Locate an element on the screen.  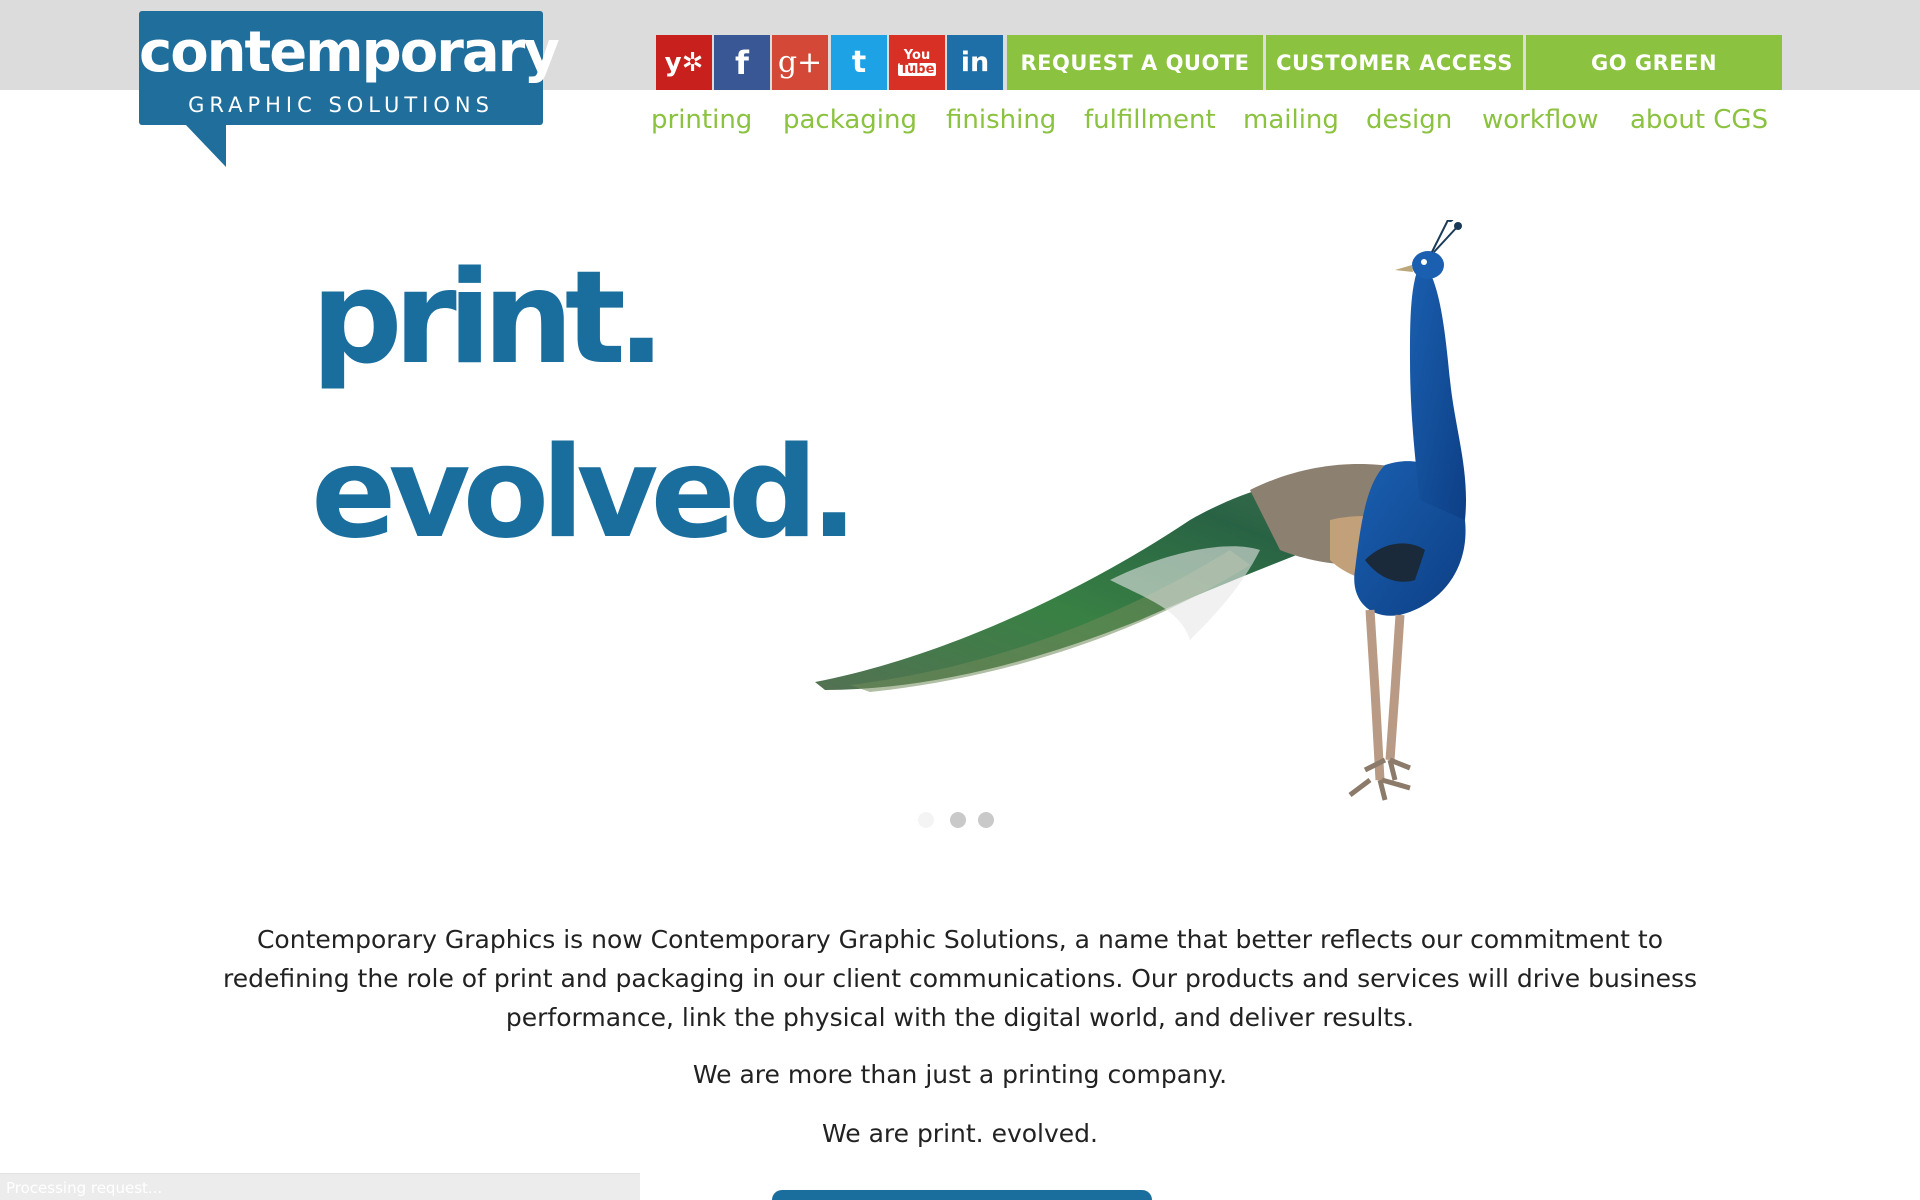
facebook-glyph: f is located at coordinates (742, 62).